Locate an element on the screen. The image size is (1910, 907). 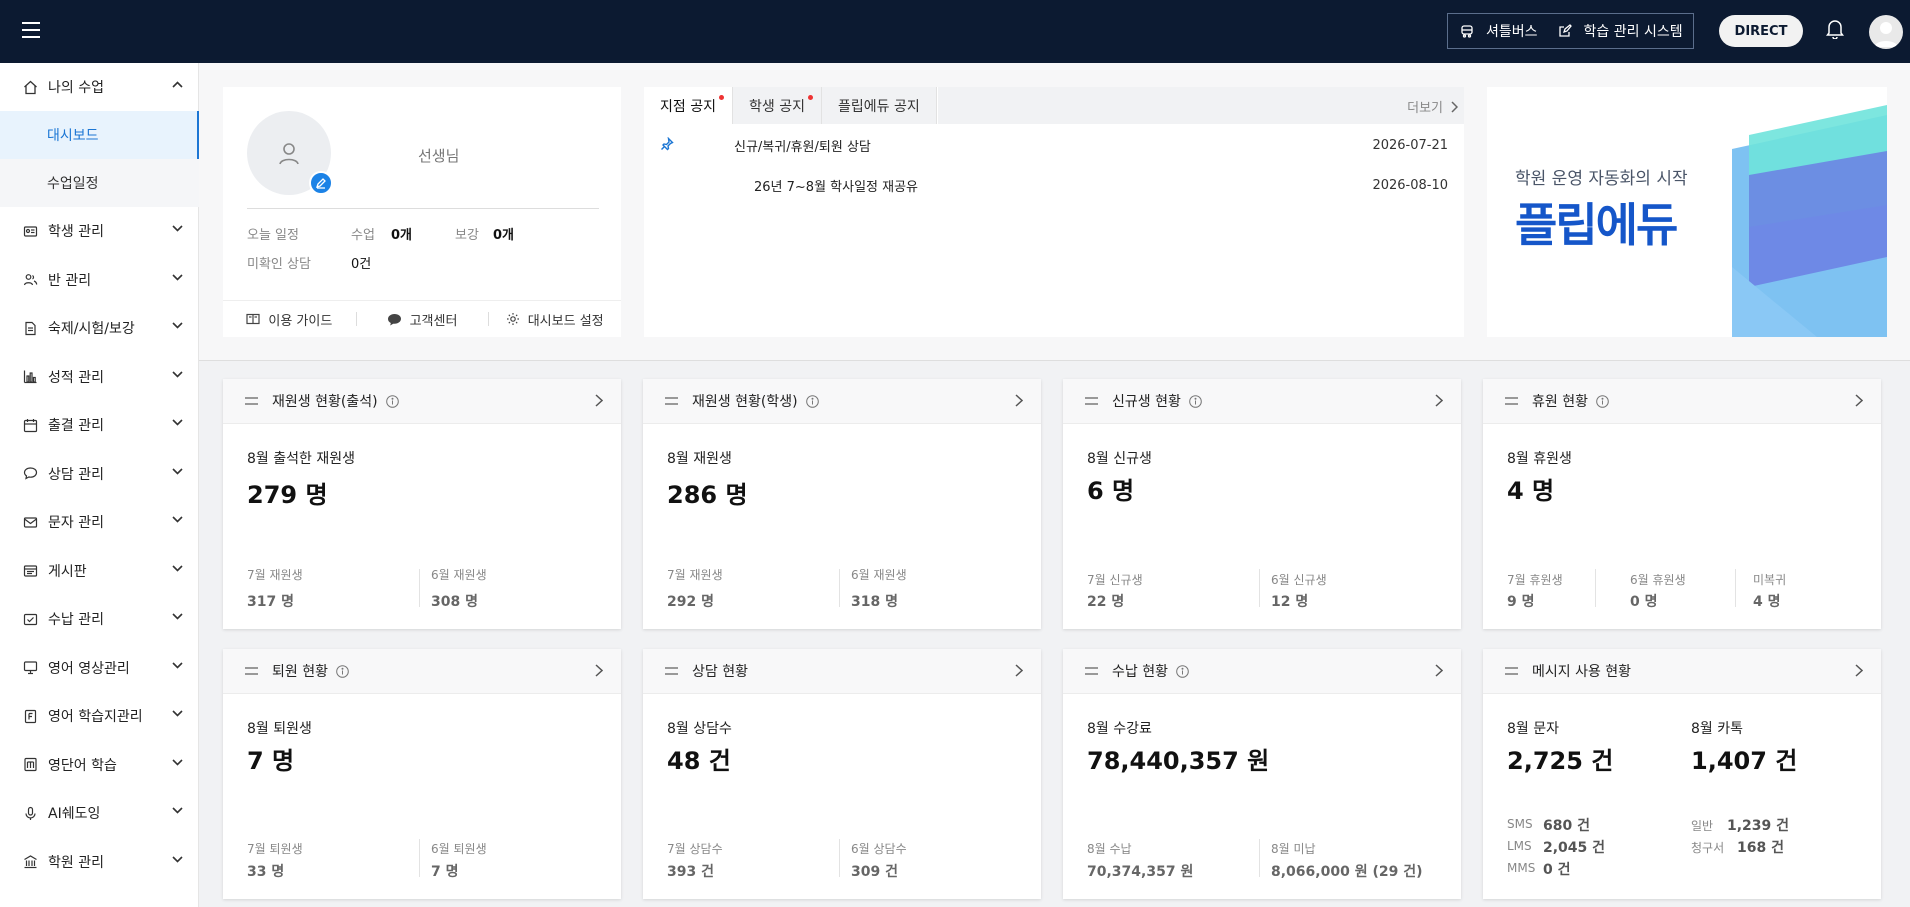
sidebar-sub-schedule: 수업일정 is located at coordinates (99, 183).